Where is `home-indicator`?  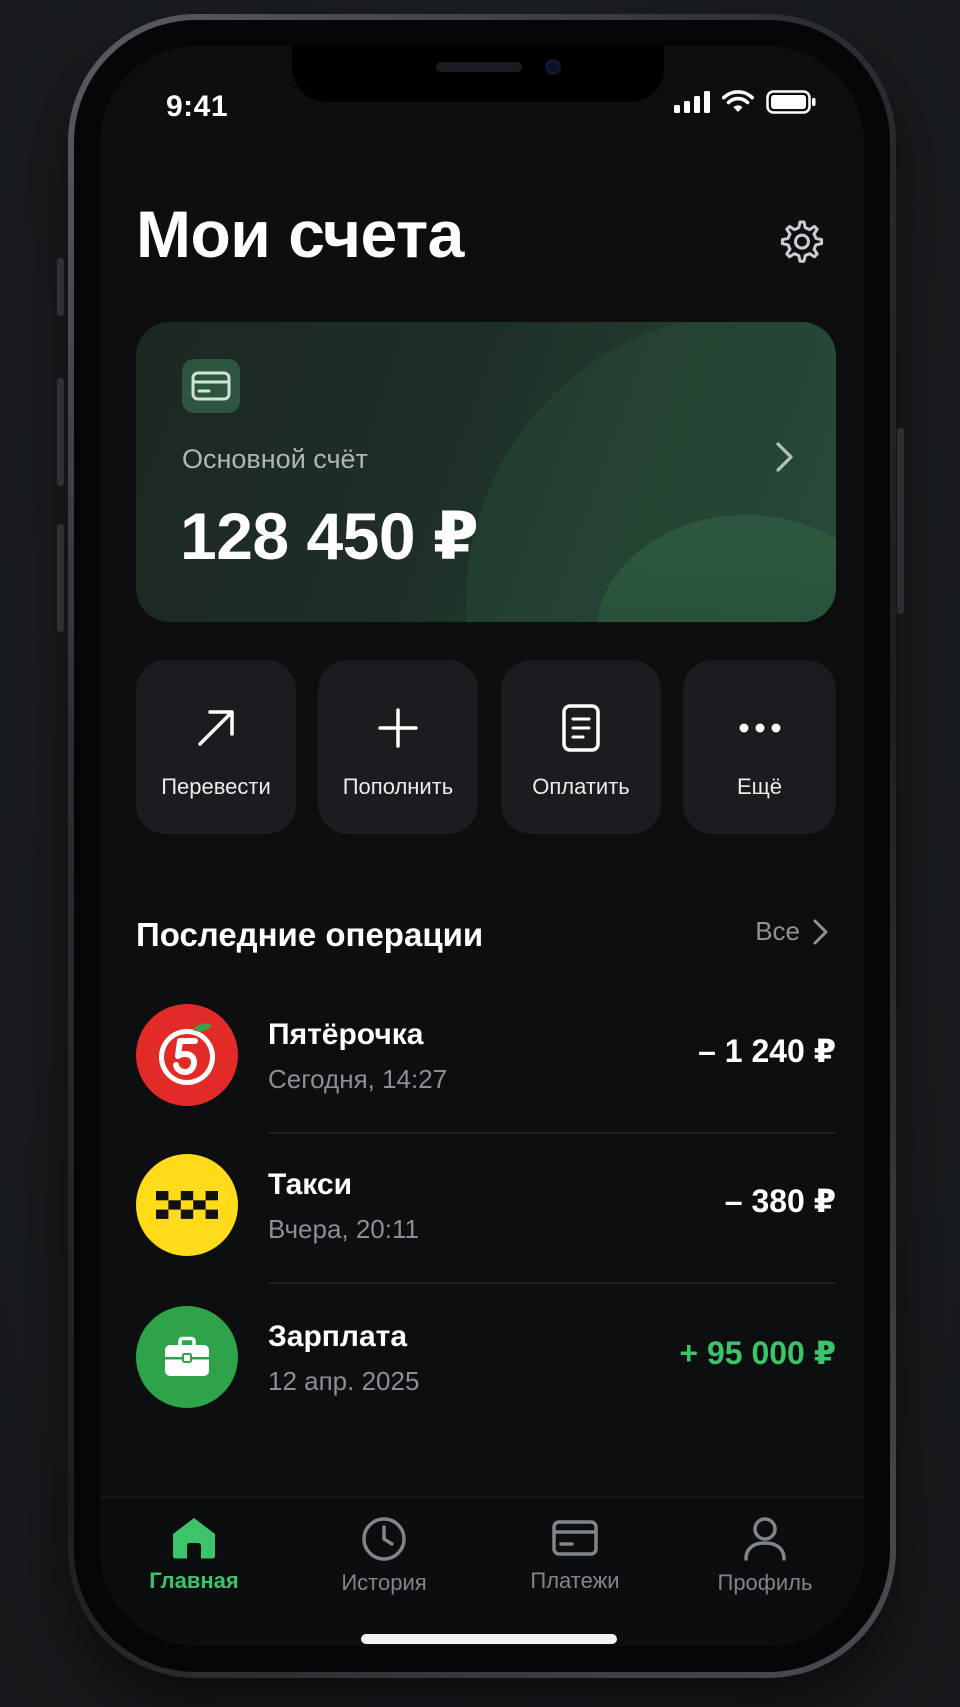 home-indicator is located at coordinates (489, 1639).